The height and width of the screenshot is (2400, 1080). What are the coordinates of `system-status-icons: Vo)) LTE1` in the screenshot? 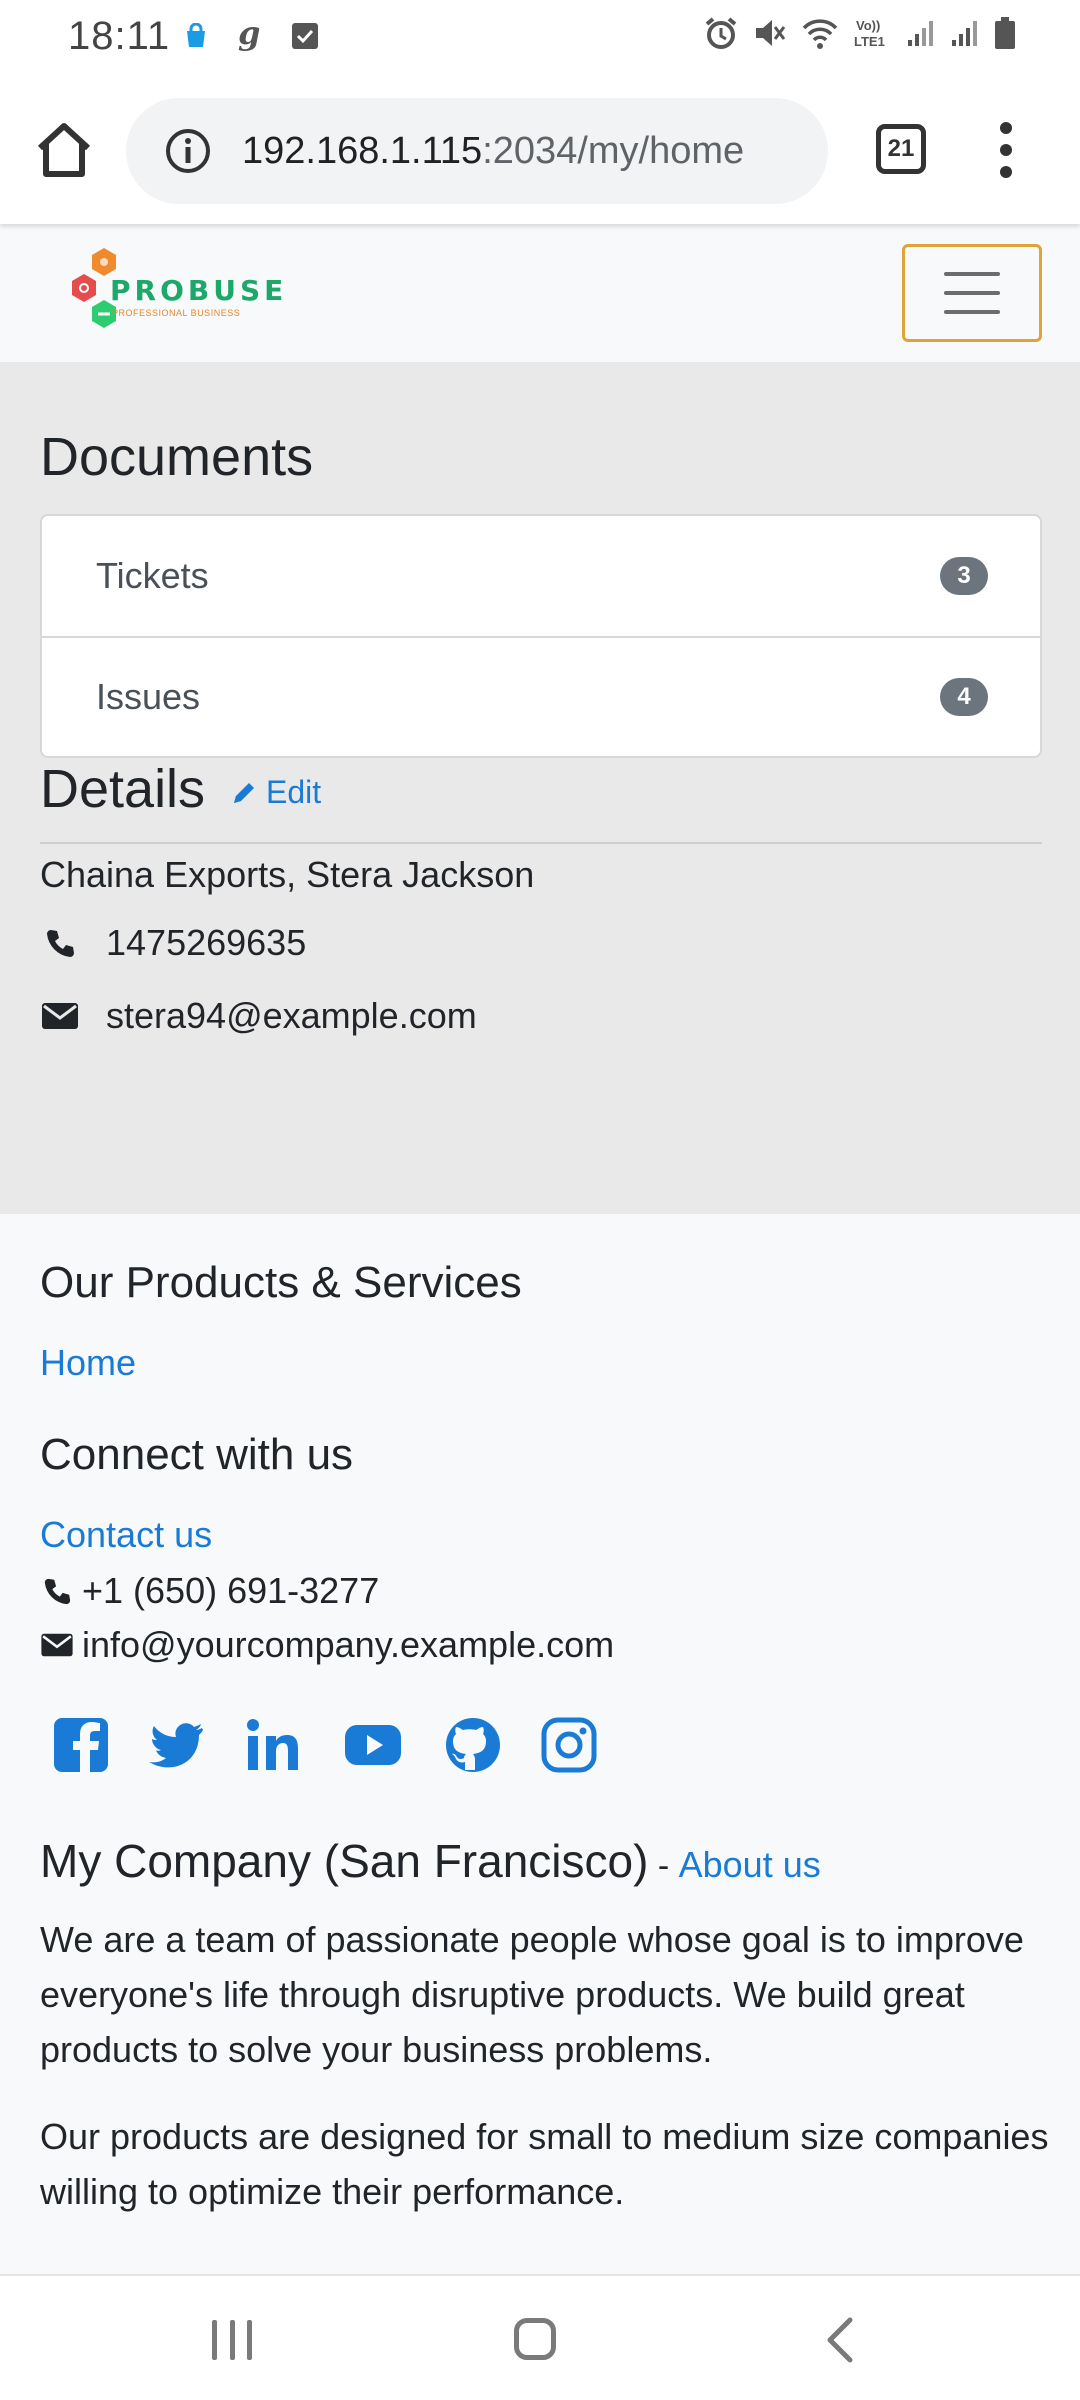 It's located at (860, 33).